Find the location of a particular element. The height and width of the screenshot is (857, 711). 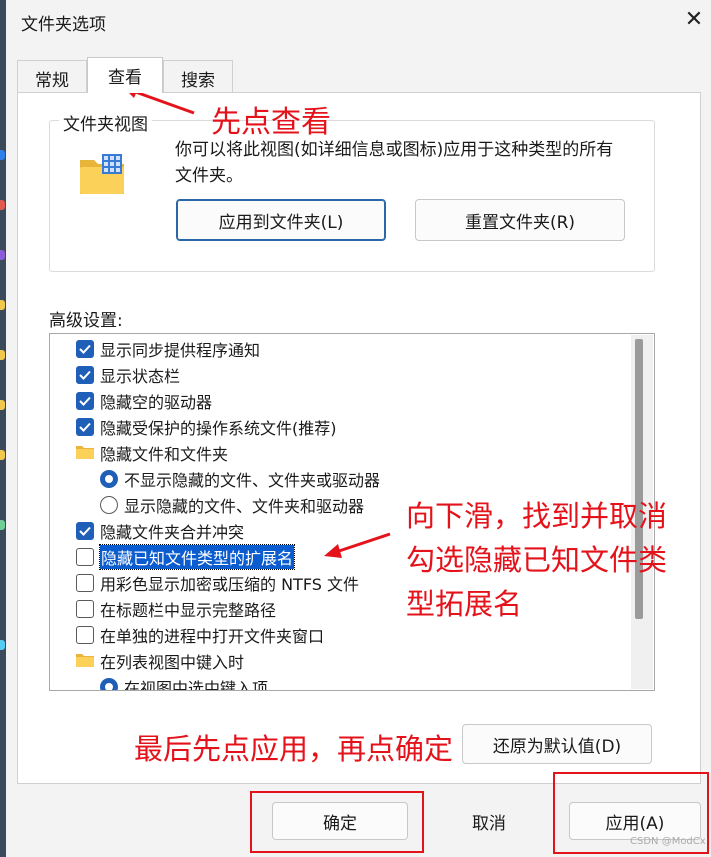

list-item-label: 显示状态栏 is located at coordinates (140, 376).